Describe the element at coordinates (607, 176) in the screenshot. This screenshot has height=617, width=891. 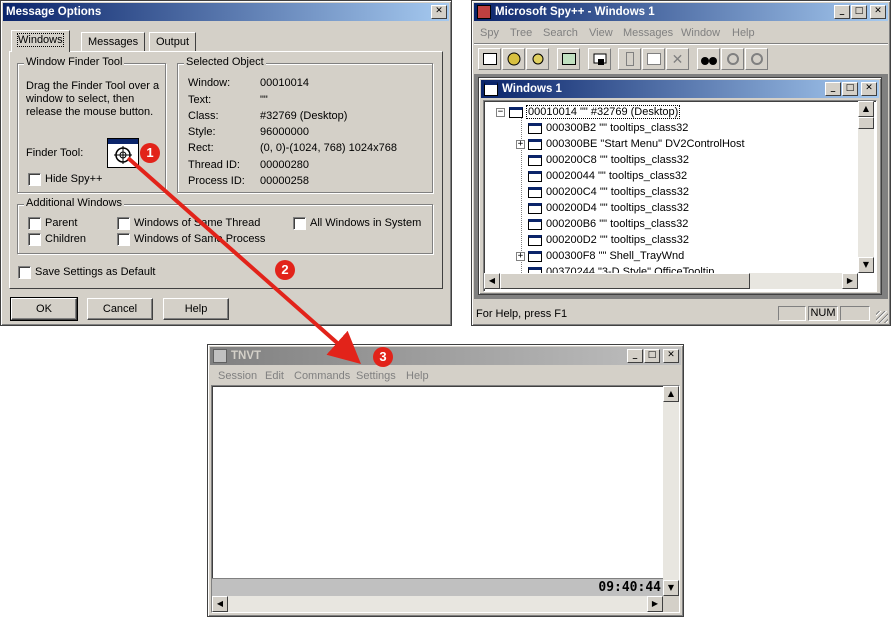
I see `tree-row-4: 00020044 "" tooltips_class32` at that location.